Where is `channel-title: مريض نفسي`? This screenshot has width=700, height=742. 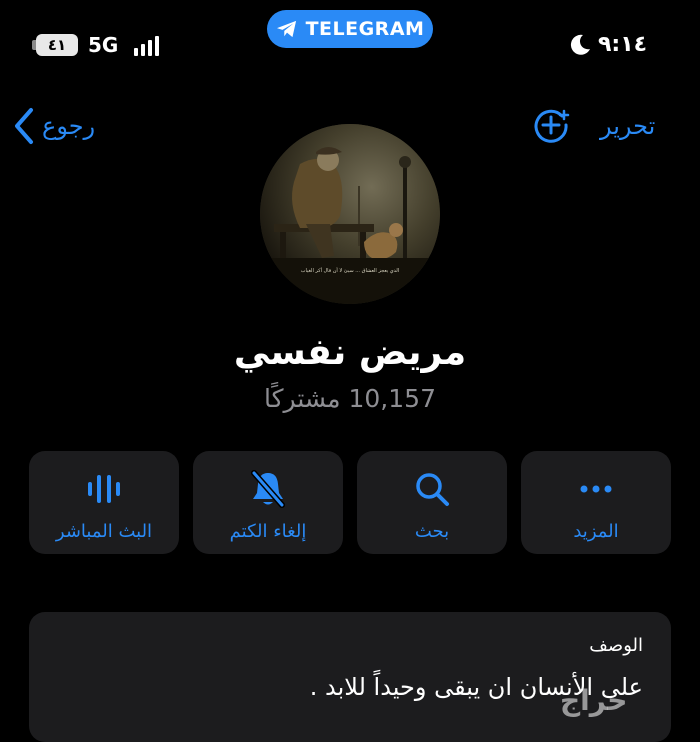 channel-title: مريض نفسي is located at coordinates (350, 352).